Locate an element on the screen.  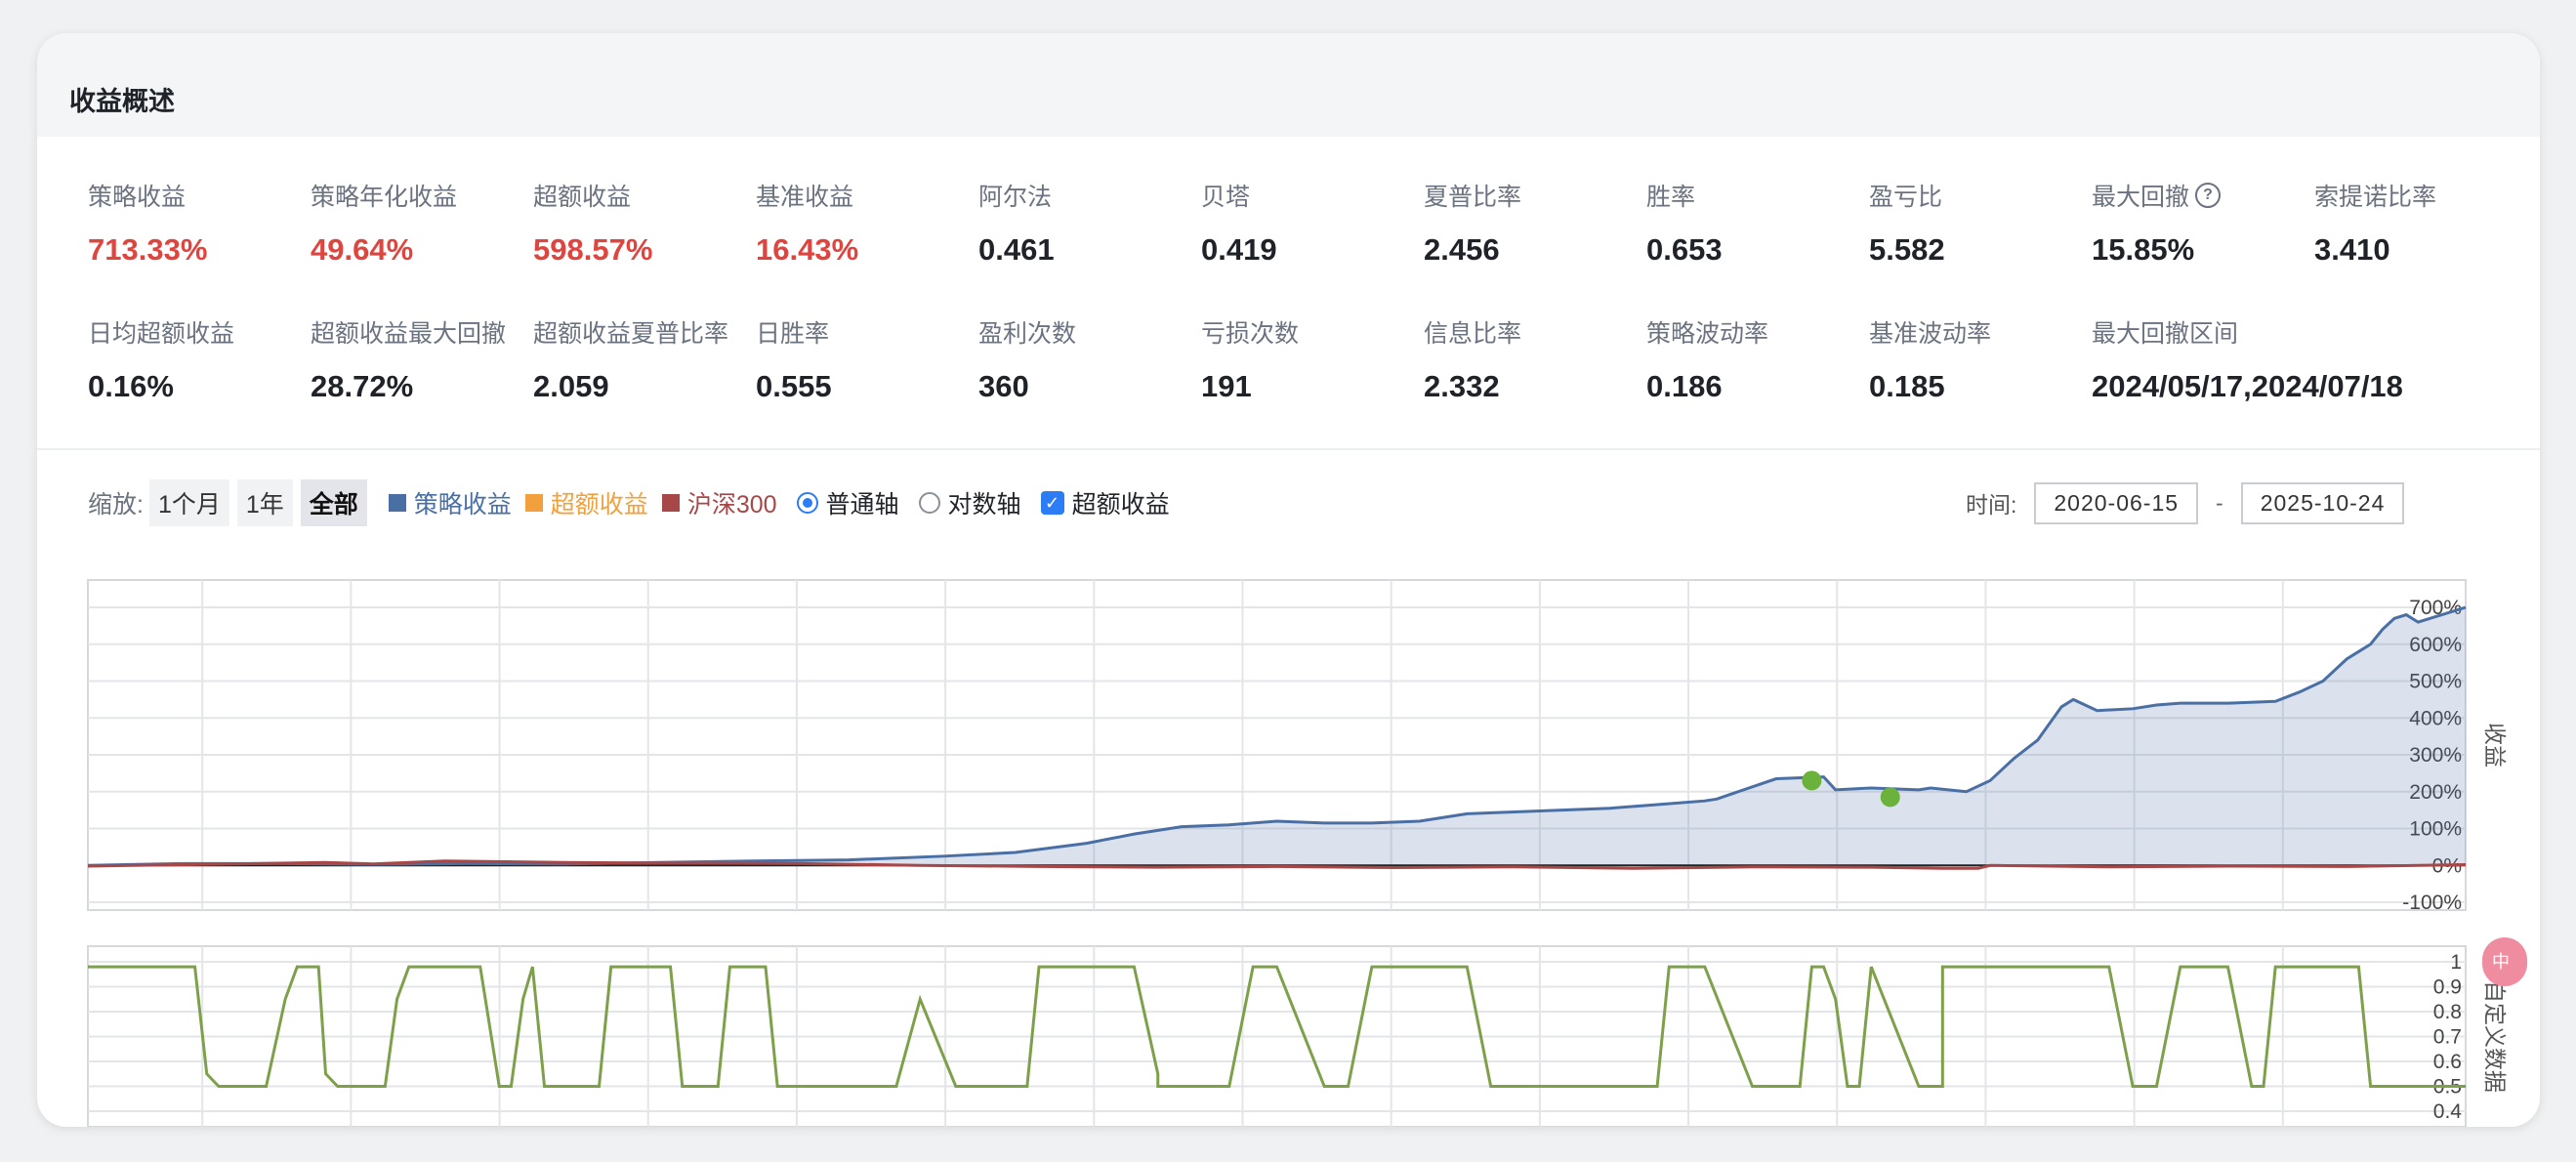
zoom-1-year-button: 1年 is located at coordinates (264, 503).